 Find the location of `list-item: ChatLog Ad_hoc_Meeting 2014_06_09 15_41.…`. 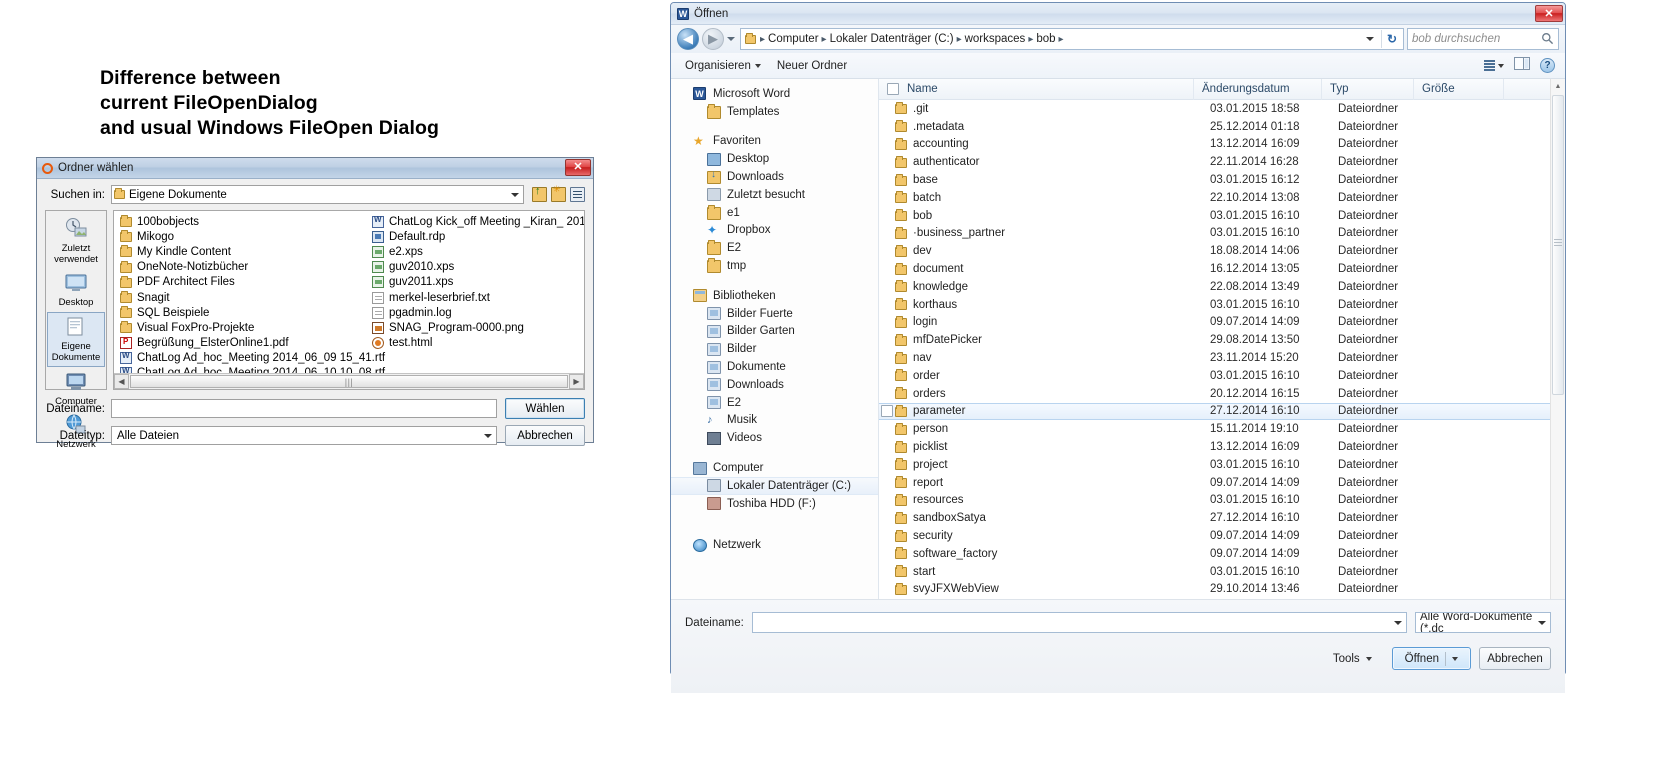

list-item: ChatLog Ad_hoc_Meeting 2014_06_09 15_41.… is located at coordinates (251, 358).